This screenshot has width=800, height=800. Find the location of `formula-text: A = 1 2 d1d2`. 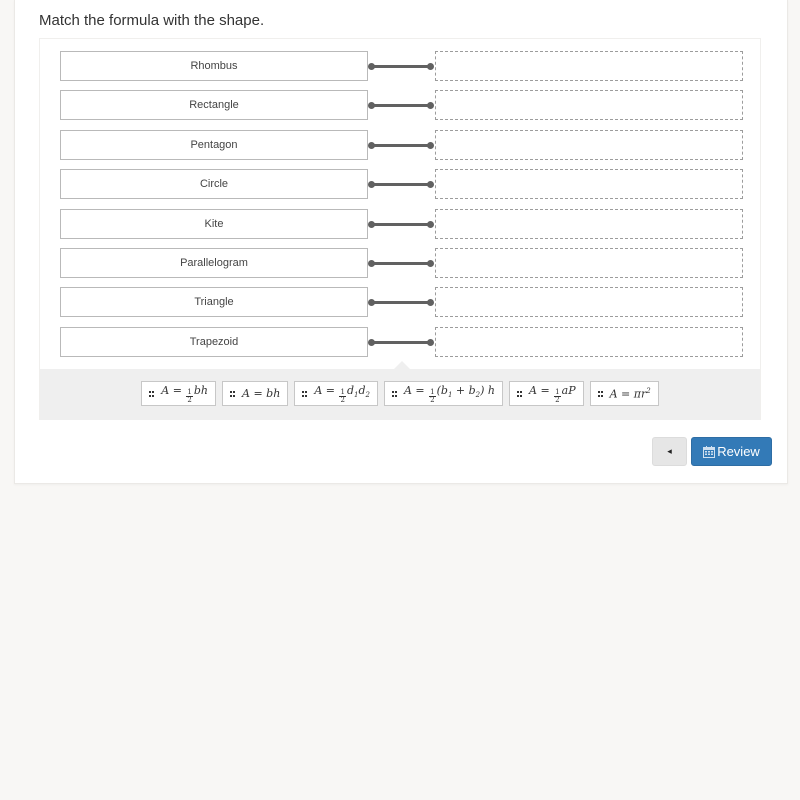

formula-text: A = 1 2 d1d2 is located at coordinates (342, 393).